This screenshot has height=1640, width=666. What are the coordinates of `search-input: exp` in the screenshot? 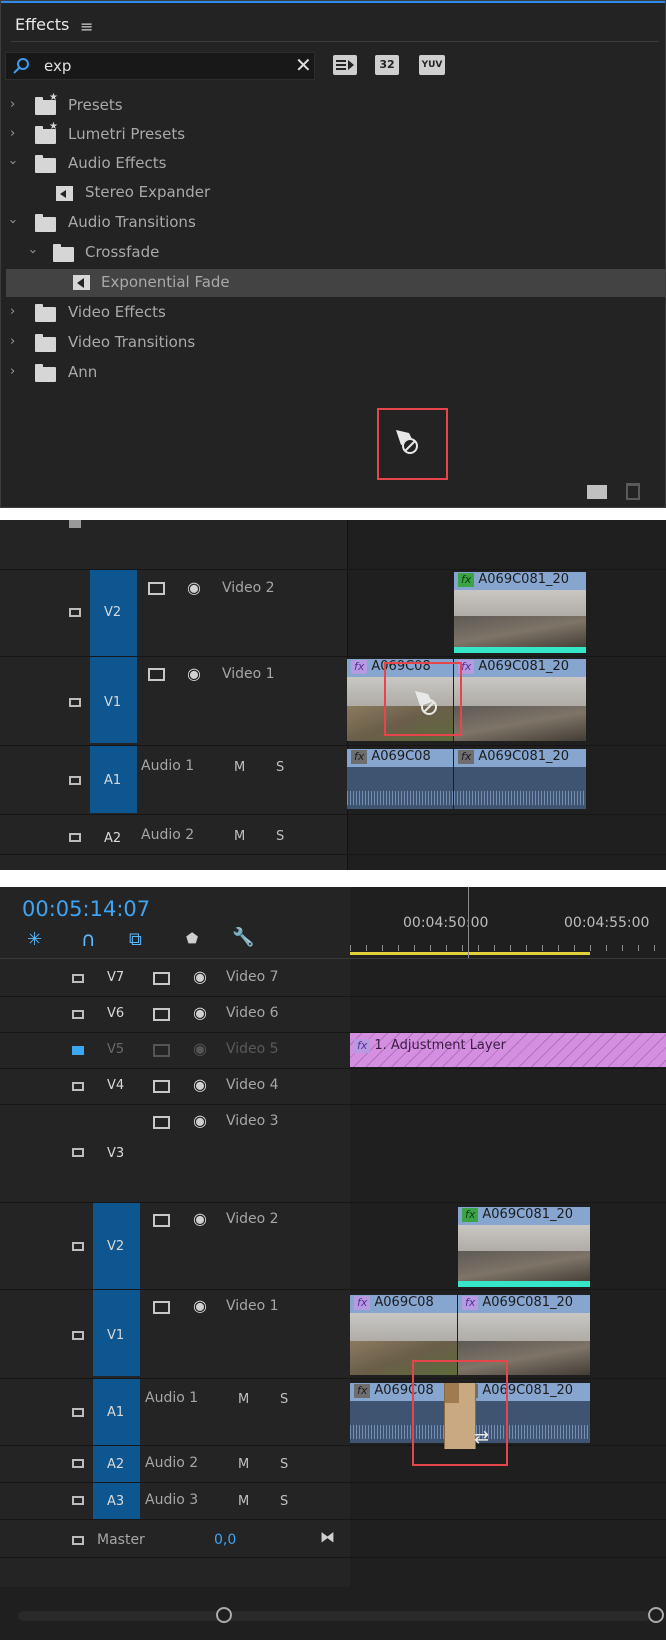 It's located at (57, 66).